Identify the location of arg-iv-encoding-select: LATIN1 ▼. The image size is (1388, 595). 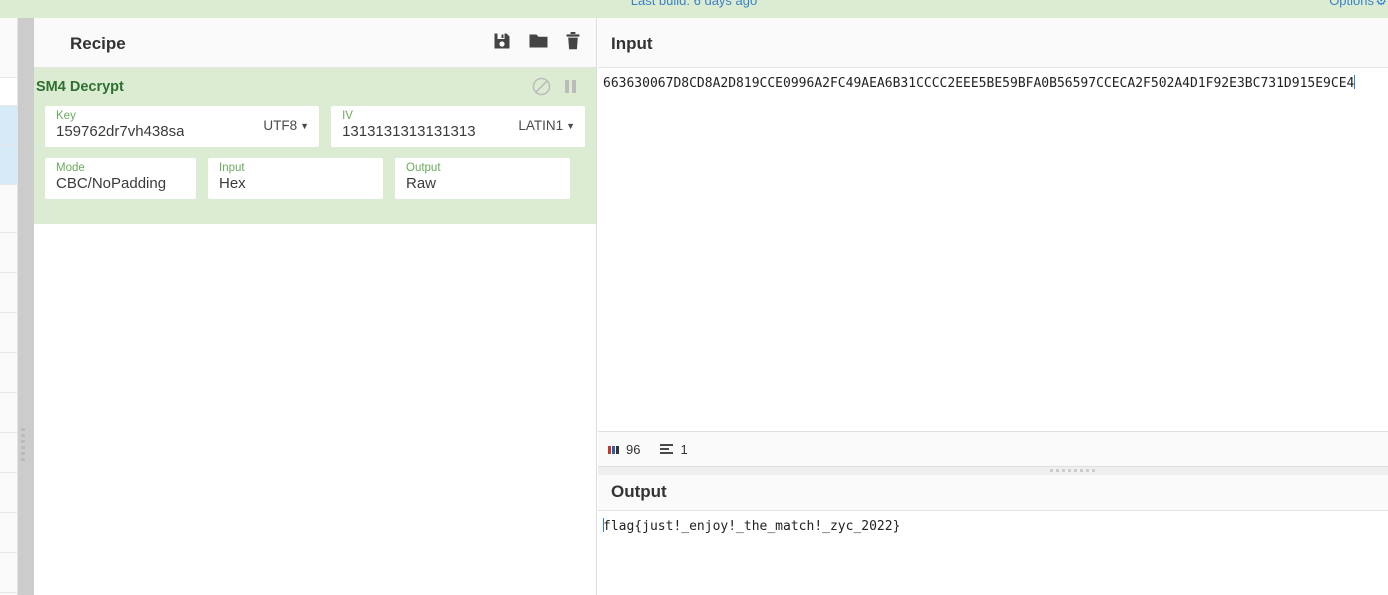
(546, 125).